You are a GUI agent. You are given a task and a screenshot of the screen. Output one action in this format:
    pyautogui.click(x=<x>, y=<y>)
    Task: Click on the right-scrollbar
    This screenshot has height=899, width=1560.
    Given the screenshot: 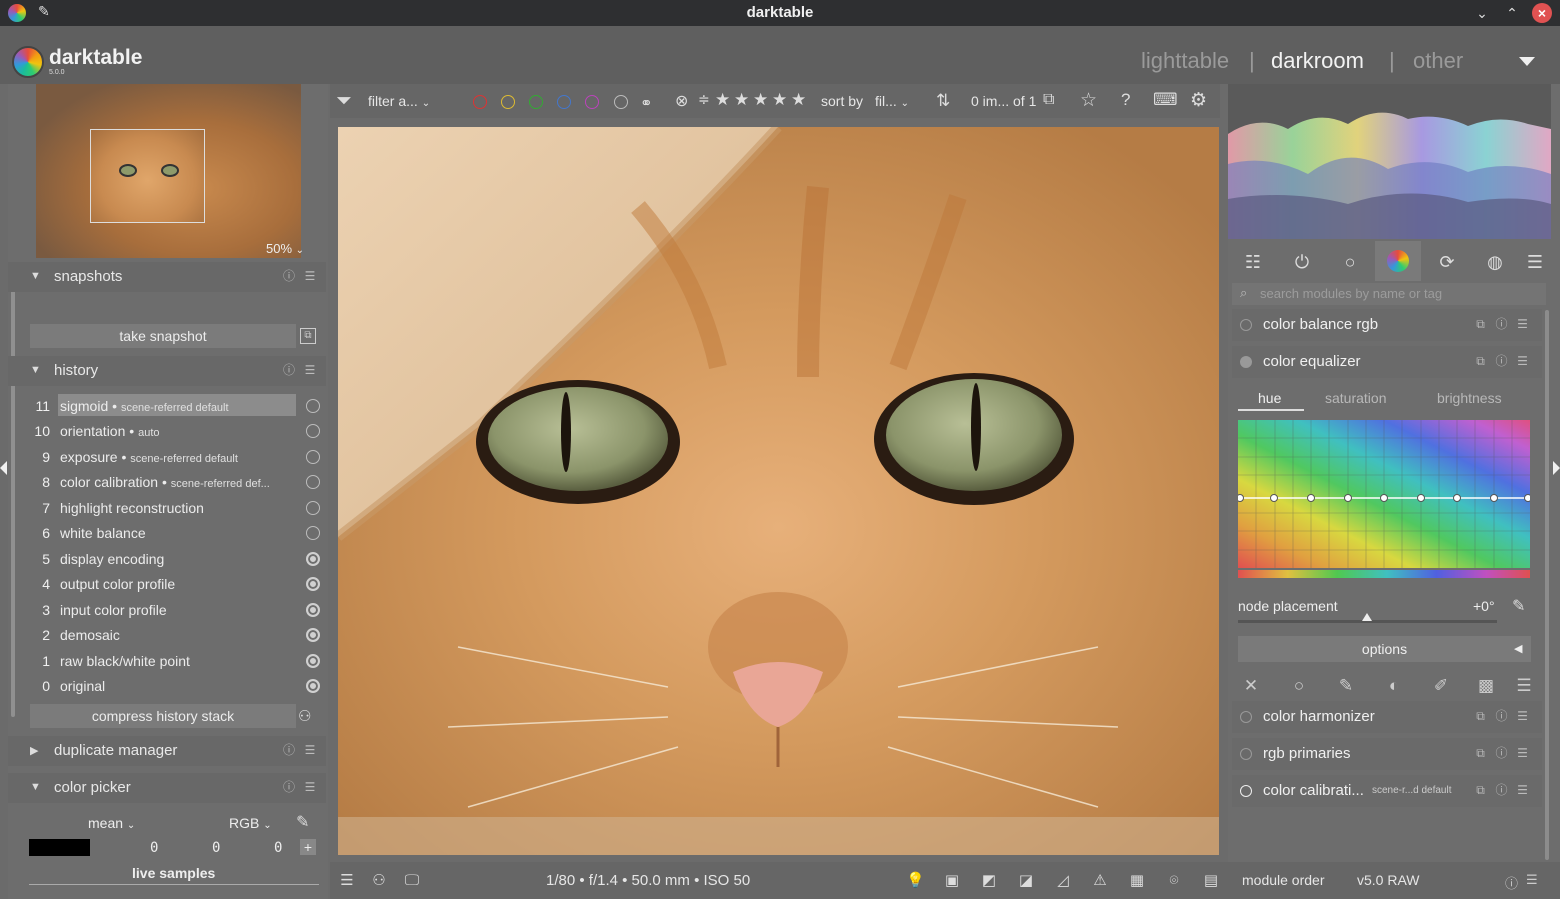 What is the action you would take?
    pyautogui.click(x=1547, y=585)
    